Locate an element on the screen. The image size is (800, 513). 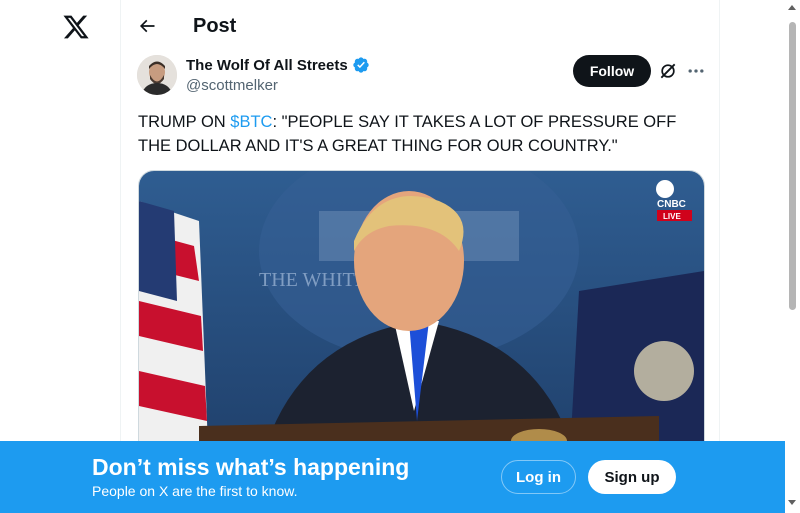
post-text-before: TRUMP ON is located at coordinates (184, 122).